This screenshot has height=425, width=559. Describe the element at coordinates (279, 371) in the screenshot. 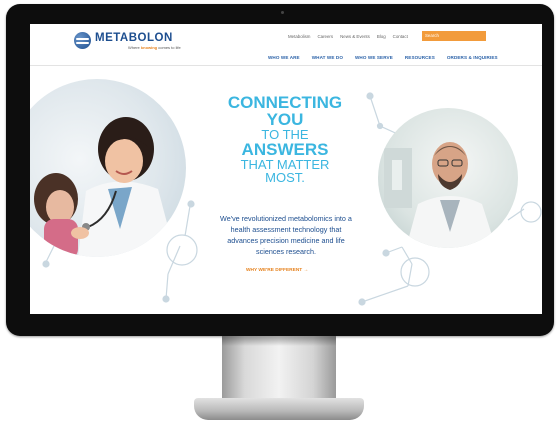

I see `monitor-stand-neck` at that location.